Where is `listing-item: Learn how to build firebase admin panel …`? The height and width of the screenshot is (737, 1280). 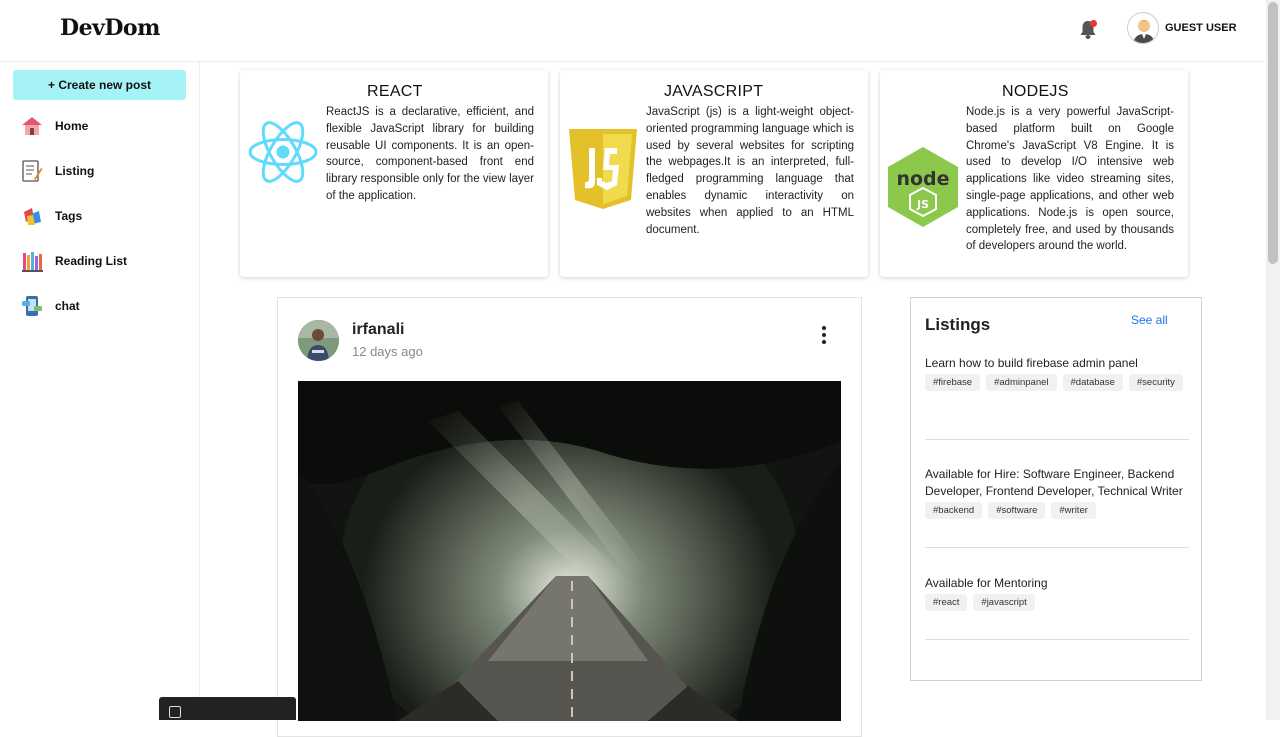 listing-item: Learn how to build firebase admin panel … is located at coordinates (1057, 373).